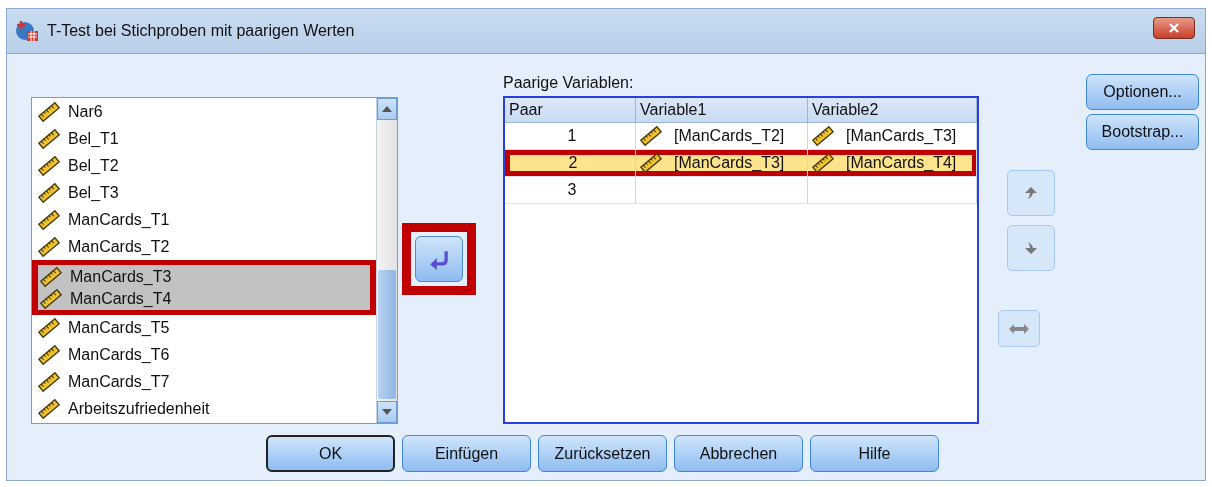 This screenshot has height=487, width=1212. I want to click on variable-item: Arbeitszufriedenheit, so click(204, 409).